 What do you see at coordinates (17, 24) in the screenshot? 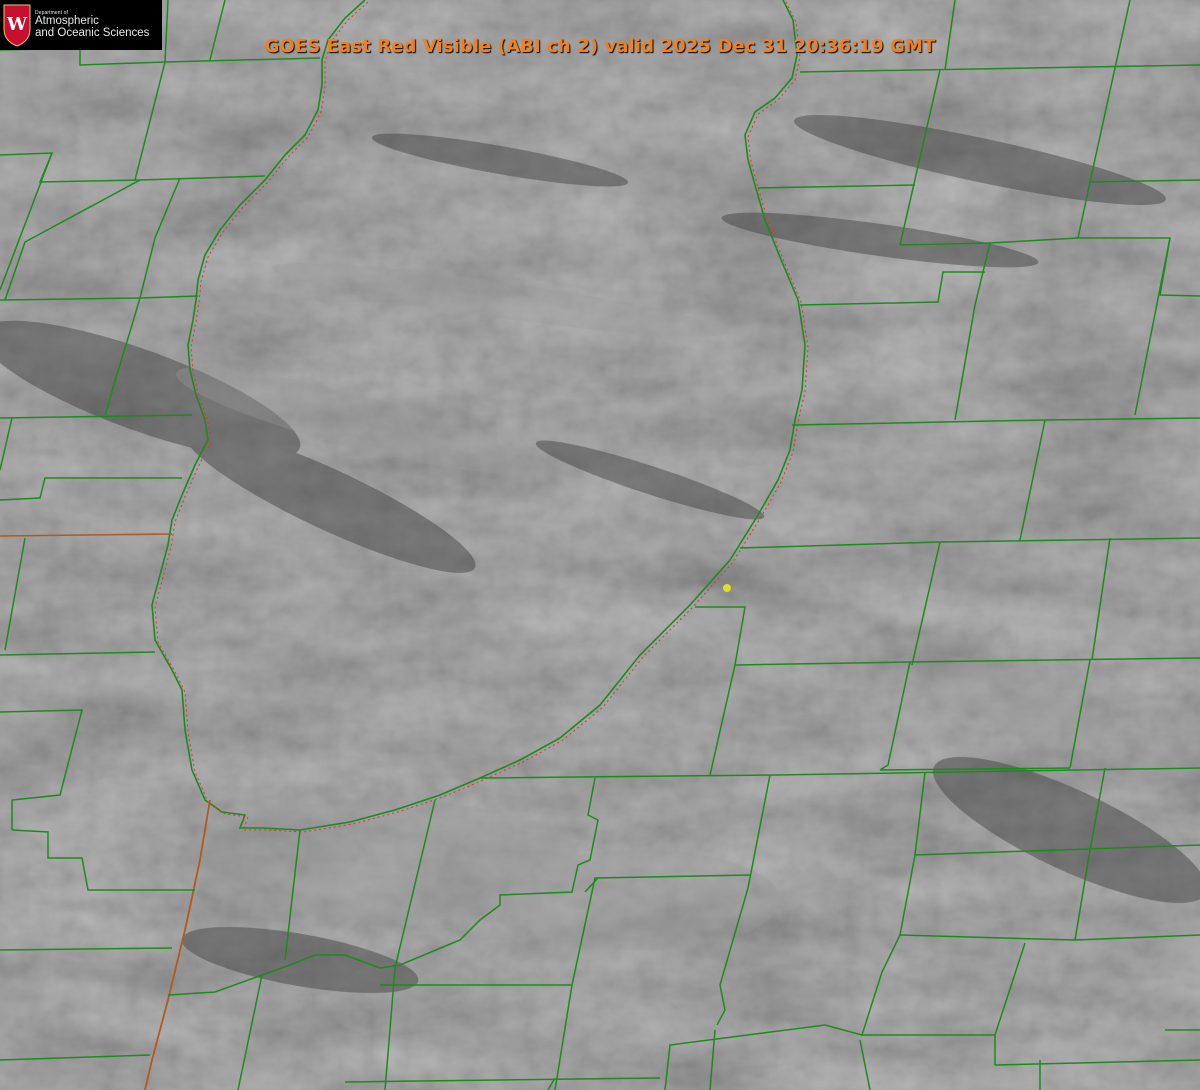
I see `svg-text: W` at bounding box center [17, 24].